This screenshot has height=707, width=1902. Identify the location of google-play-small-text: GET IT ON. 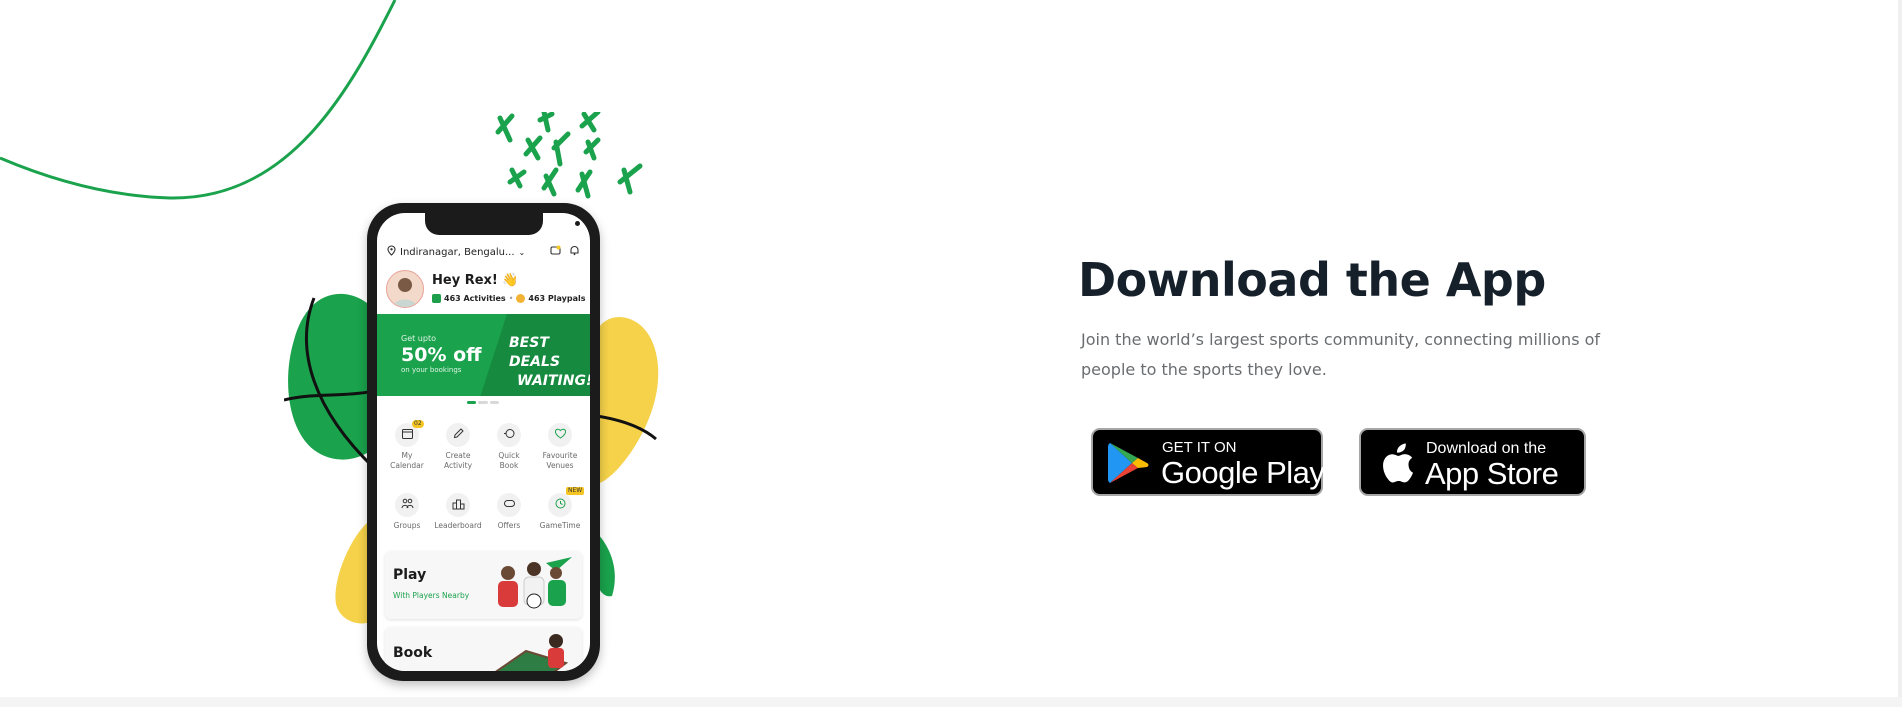
(1199, 447).